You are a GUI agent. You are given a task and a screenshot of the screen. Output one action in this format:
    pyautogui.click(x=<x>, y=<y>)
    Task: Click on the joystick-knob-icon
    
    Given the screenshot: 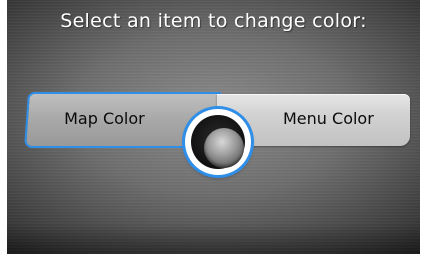 What is the action you would take?
    pyautogui.click(x=218, y=142)
    